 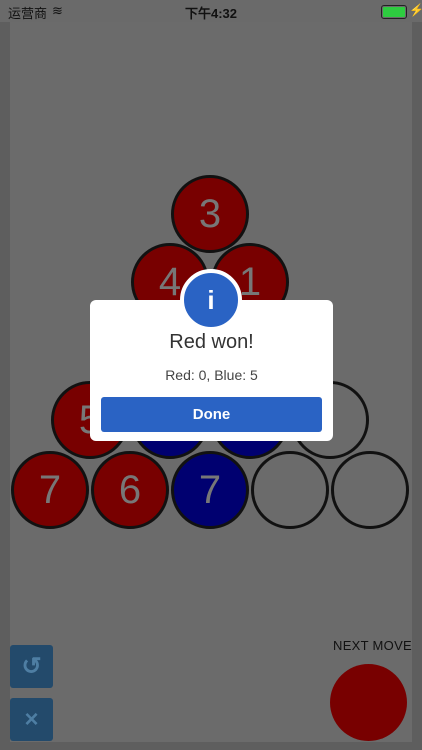 I want to click on dialog-score: Red: 0, Blue: 5, so click(x=211, y=375).